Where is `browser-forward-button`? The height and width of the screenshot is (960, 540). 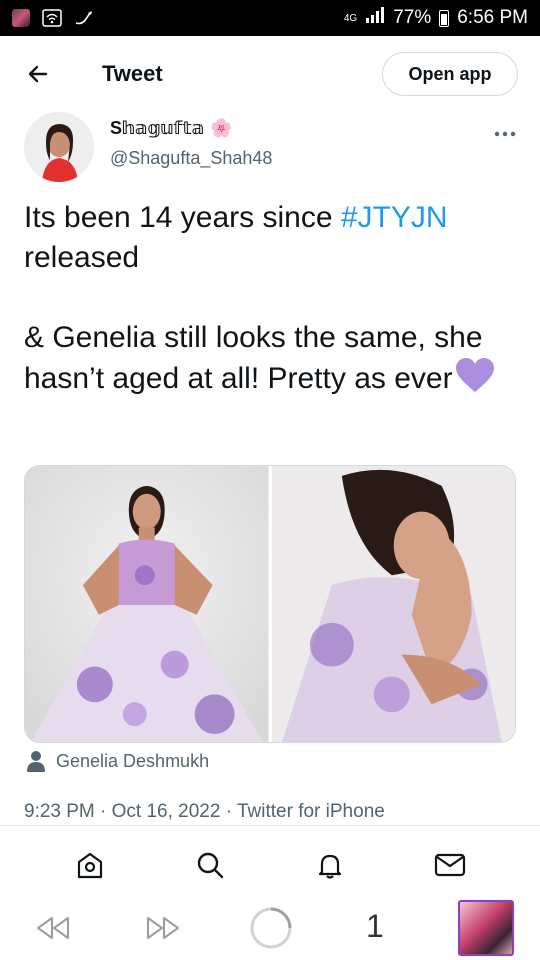 browser-forward-button is located at coordinates (163, 928).